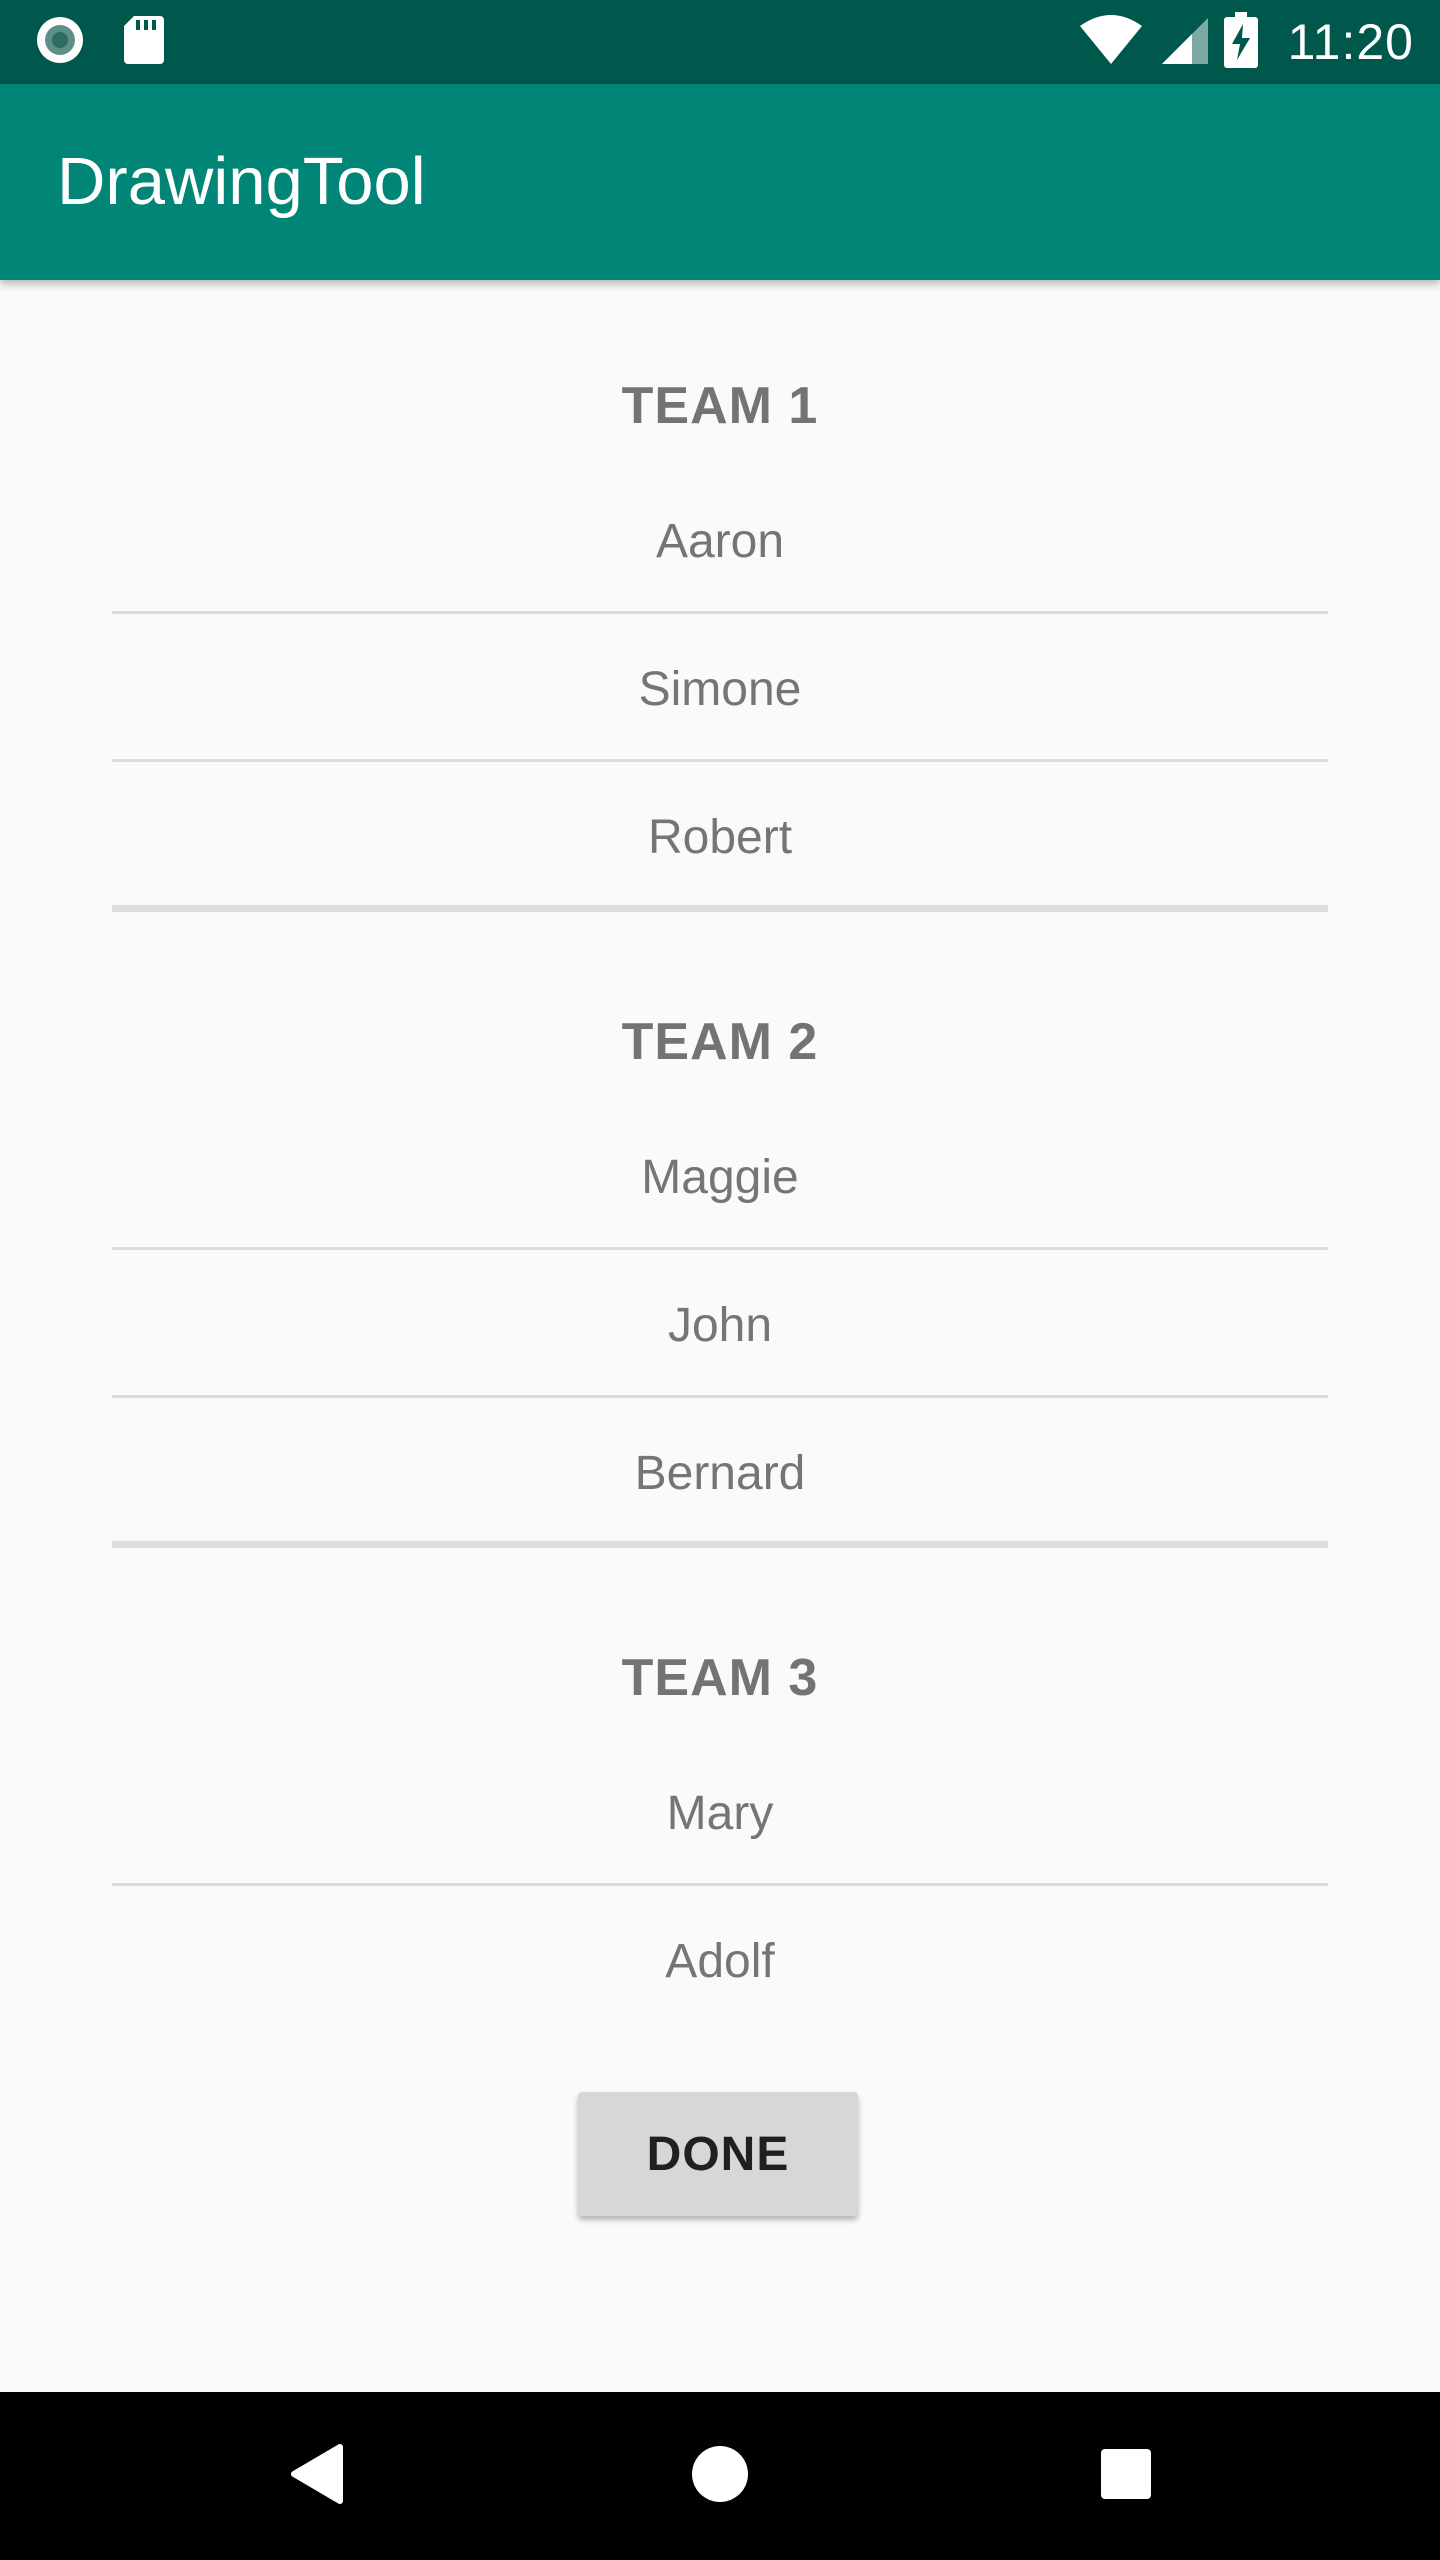 The width and height of the screenshot is (1440, 2560). I want to click on team-title: TEAM 2, so click(720, 1042).